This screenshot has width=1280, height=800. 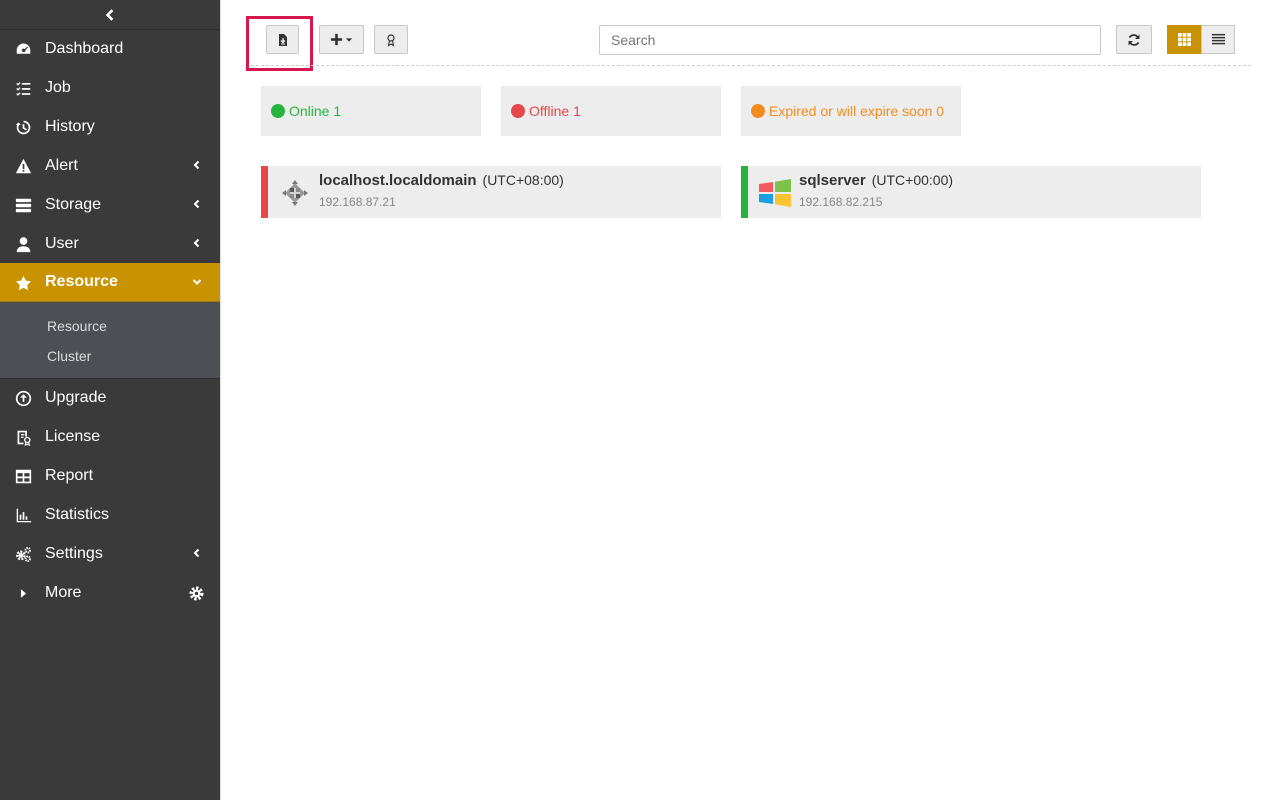 I want to click on list-view-button, so click(x=1218, y=39).